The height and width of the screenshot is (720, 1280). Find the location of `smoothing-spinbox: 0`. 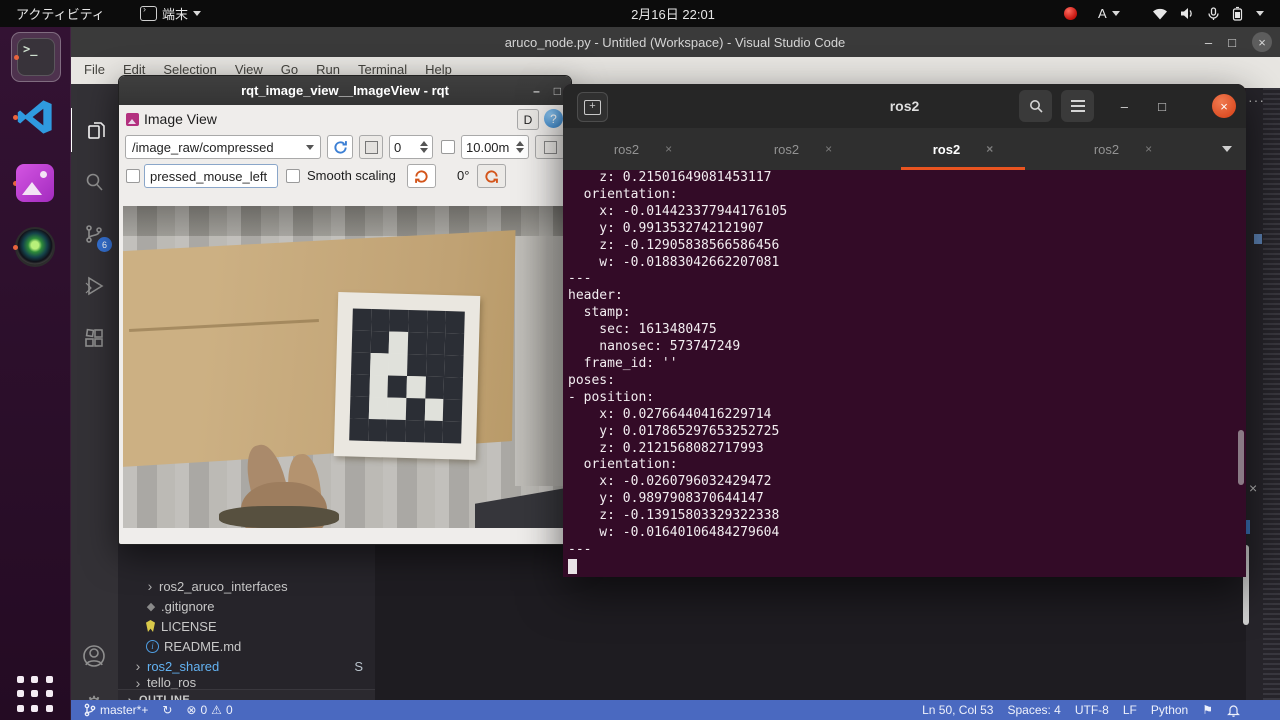

smoothing-spinbox: 0 is located at coordinates (411, 147).